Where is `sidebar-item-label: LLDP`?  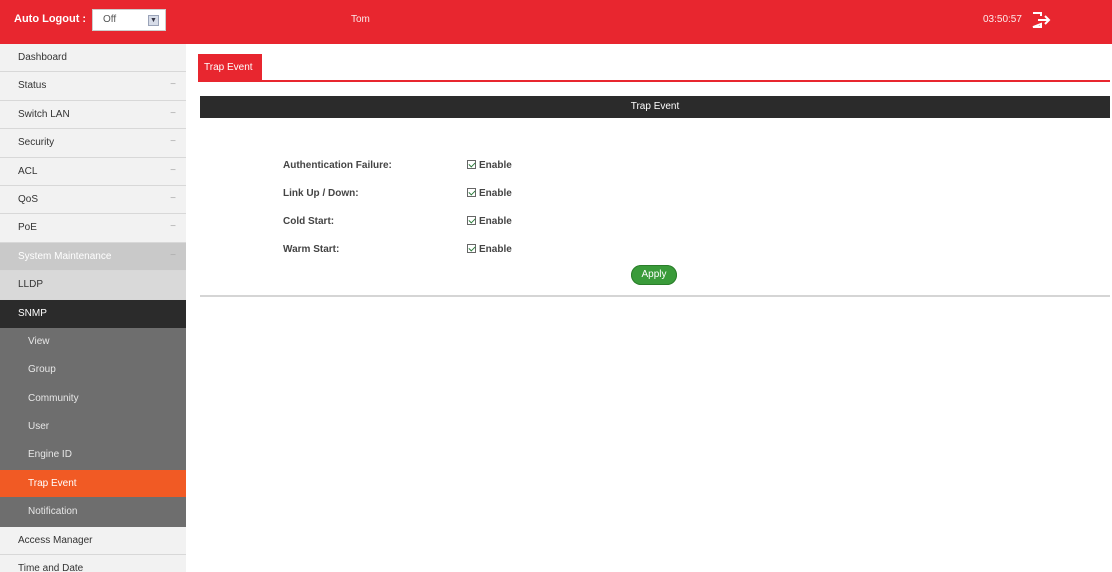 sidebar-item-label: LLDP is located at coordinates (31, 285).